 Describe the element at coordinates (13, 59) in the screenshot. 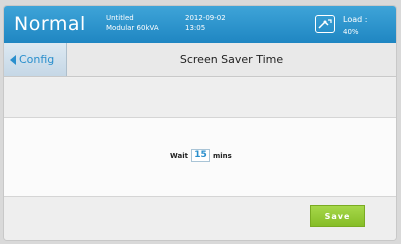

I see `back-arrow-icon` at that location.